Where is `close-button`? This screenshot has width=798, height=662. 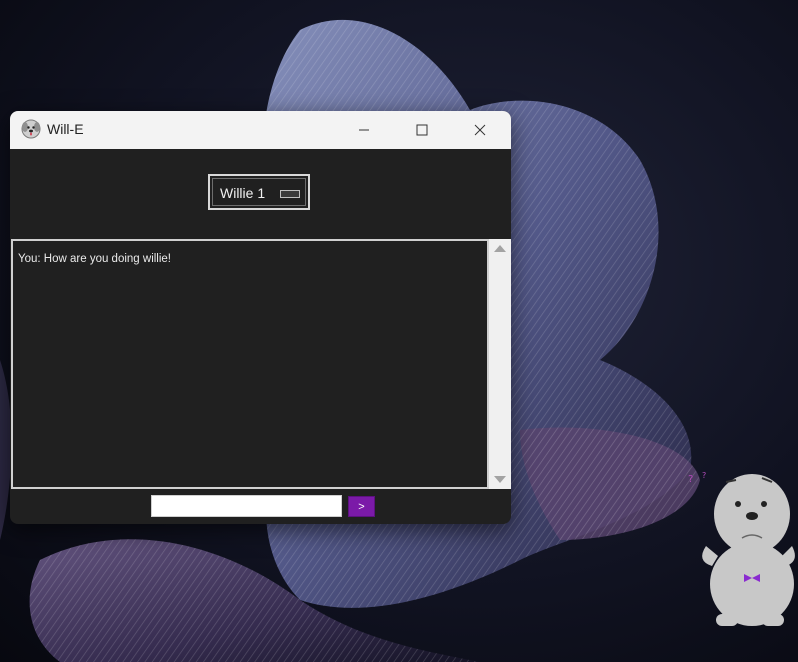
close-button is located at coordinates (480, 130).